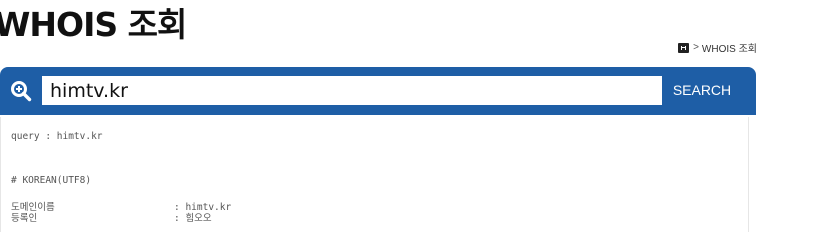  I want to click on page-title: WHOIS 조회, so click(93, 24).